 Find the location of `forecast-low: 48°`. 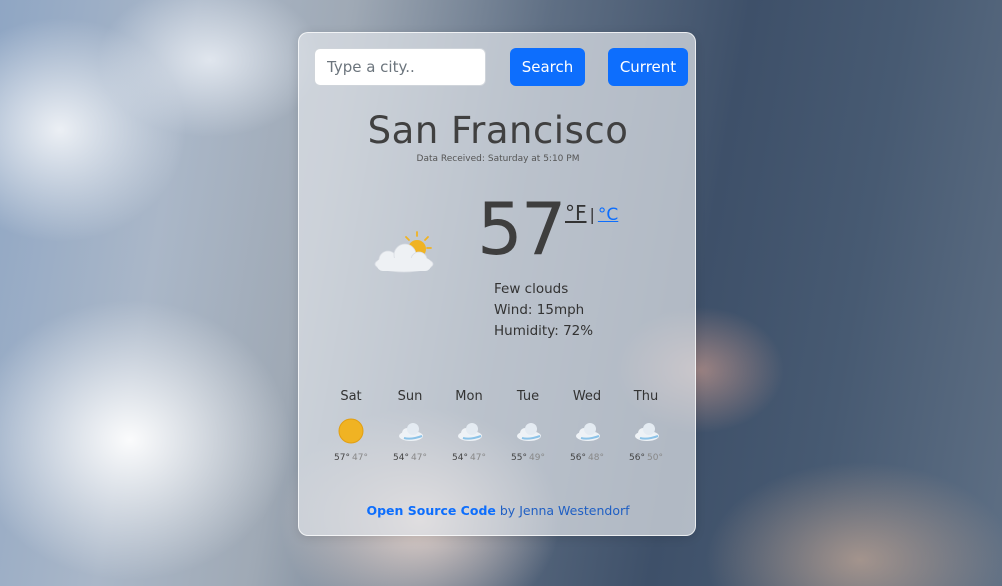

forecast-low: 48° is located at coordinates (596, 458).